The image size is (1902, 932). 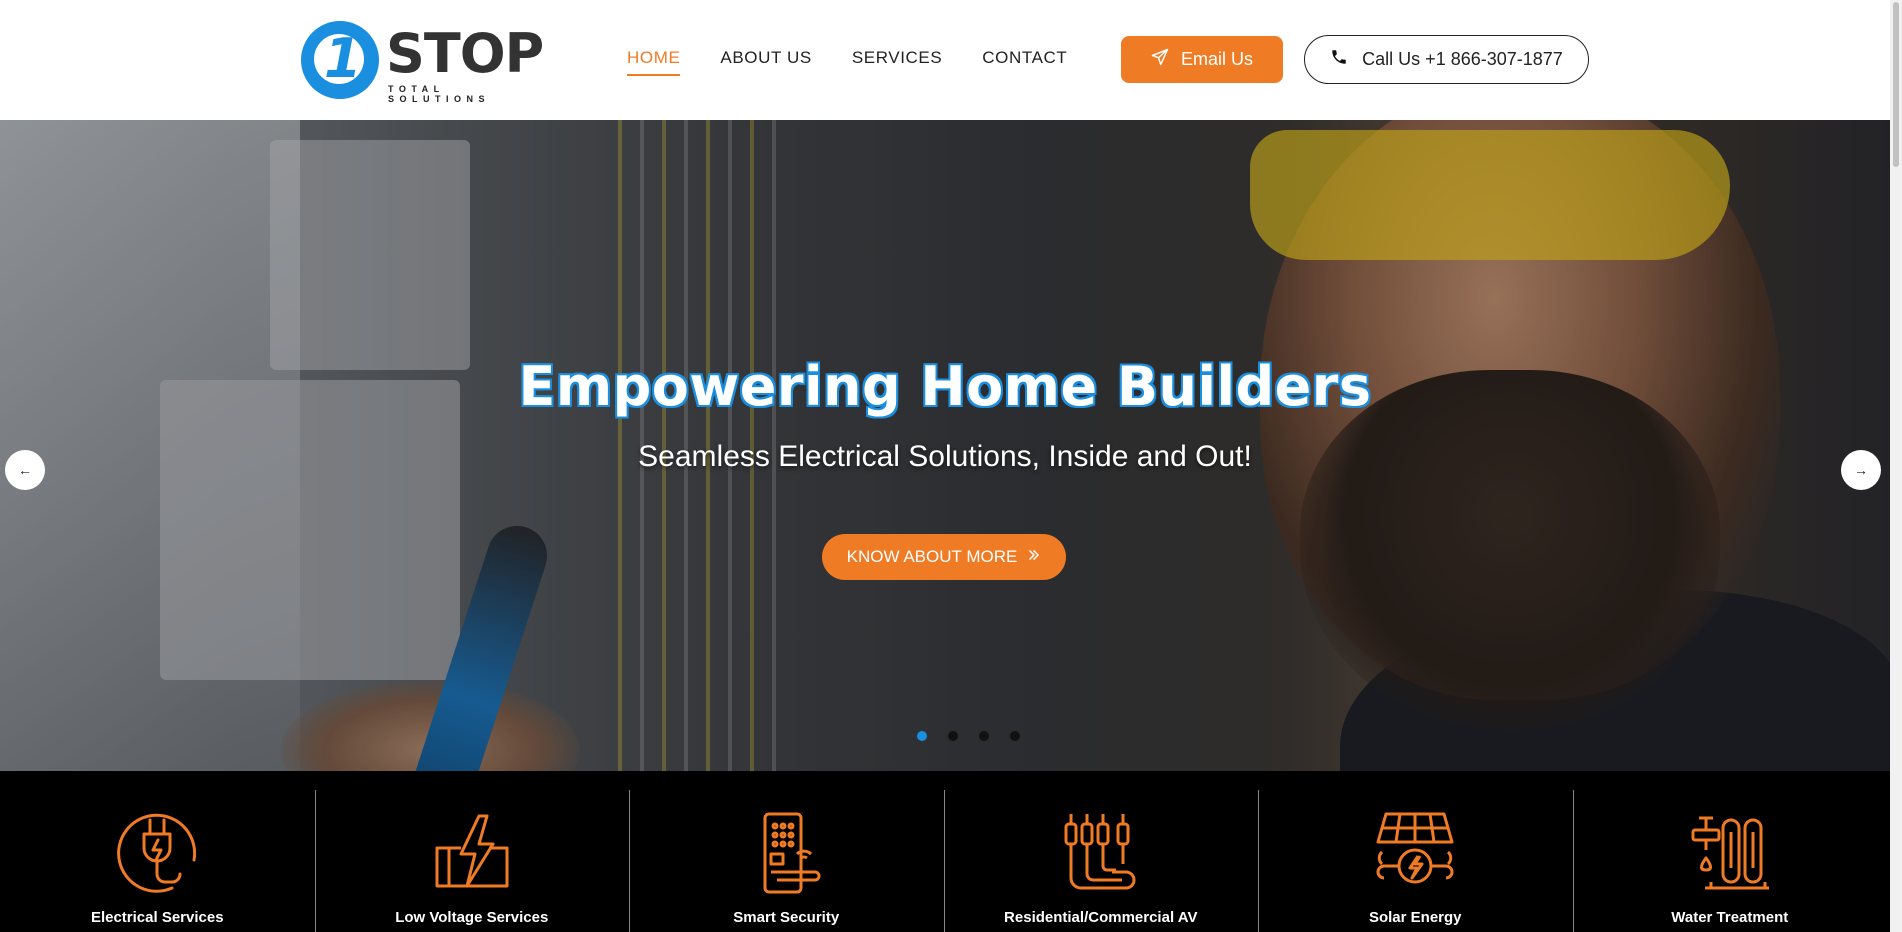 I want to click on logo-number: 1, so click(x=343, y=58).